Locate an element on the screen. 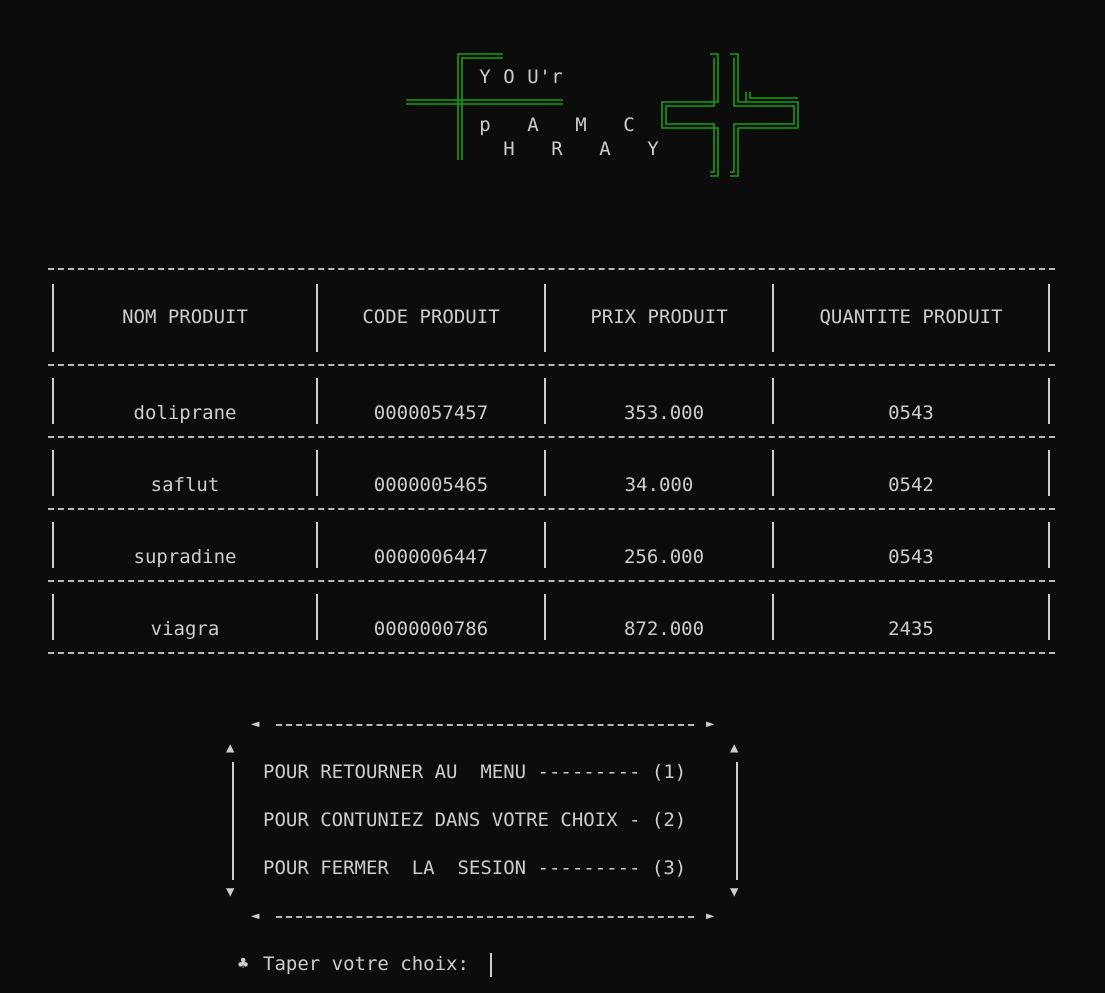 Image resolution: width=1105 pixels, height=993 pixels. cell-quantite: 2435 is located at coordinates (911, 629).